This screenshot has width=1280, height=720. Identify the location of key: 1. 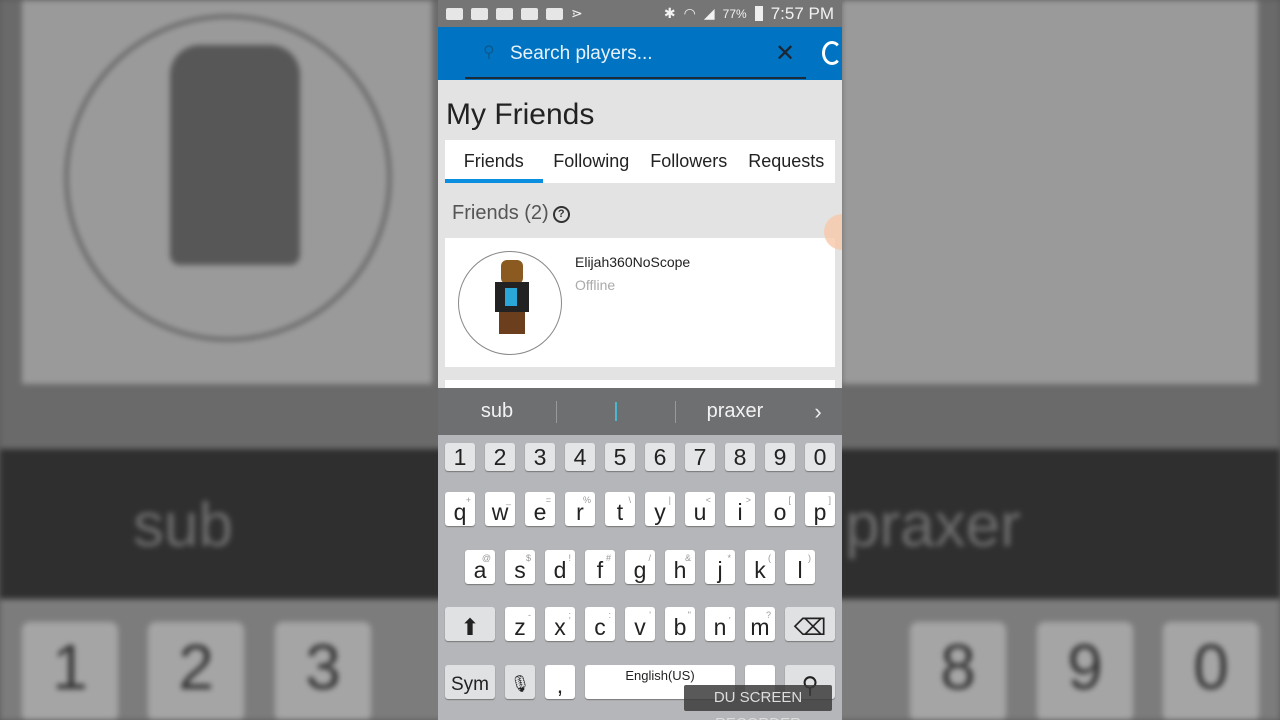
(460, 457).